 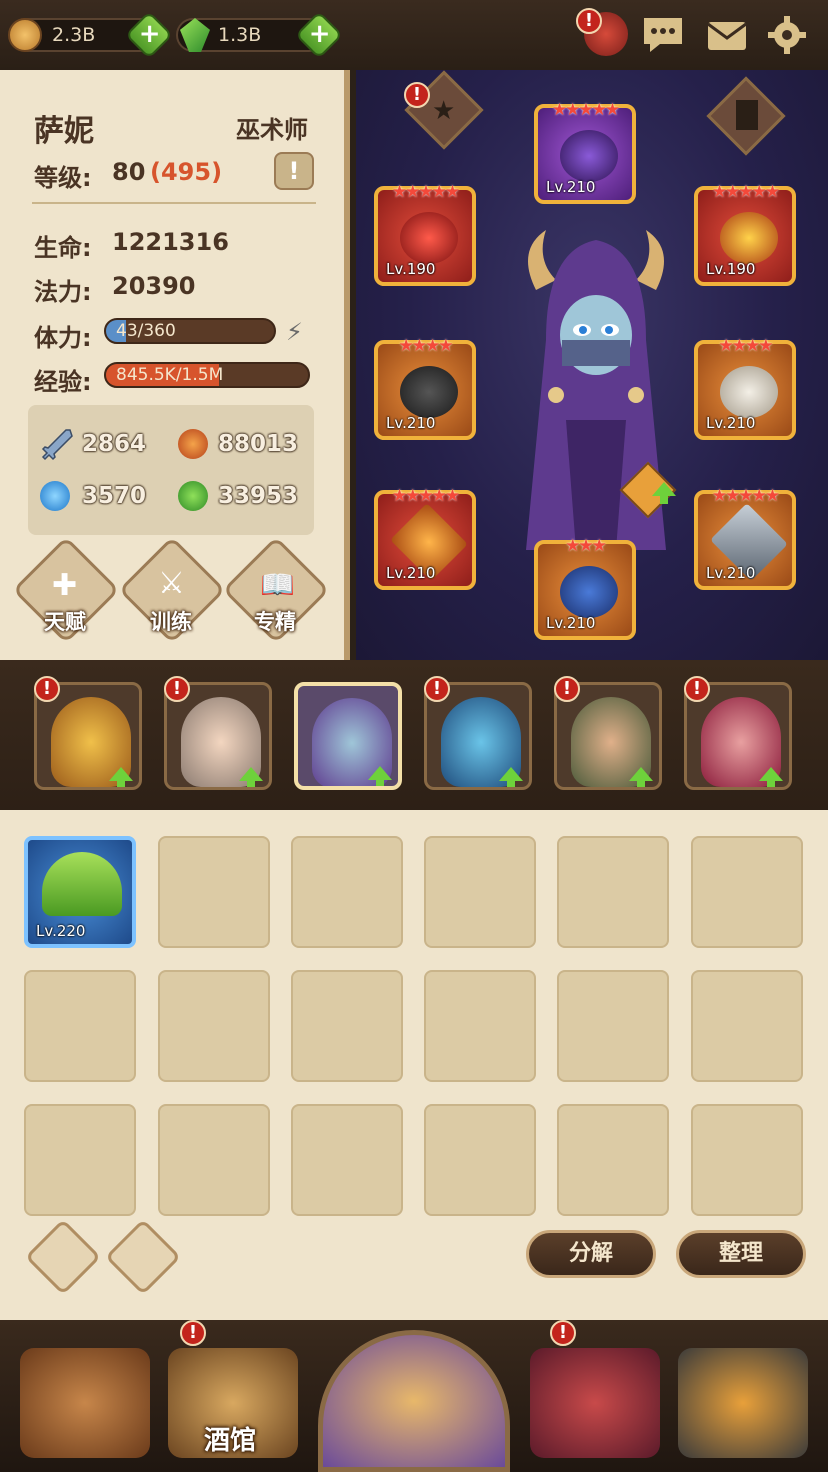 I want to click on sort-button: 整理, so click(x=741, y=1254).